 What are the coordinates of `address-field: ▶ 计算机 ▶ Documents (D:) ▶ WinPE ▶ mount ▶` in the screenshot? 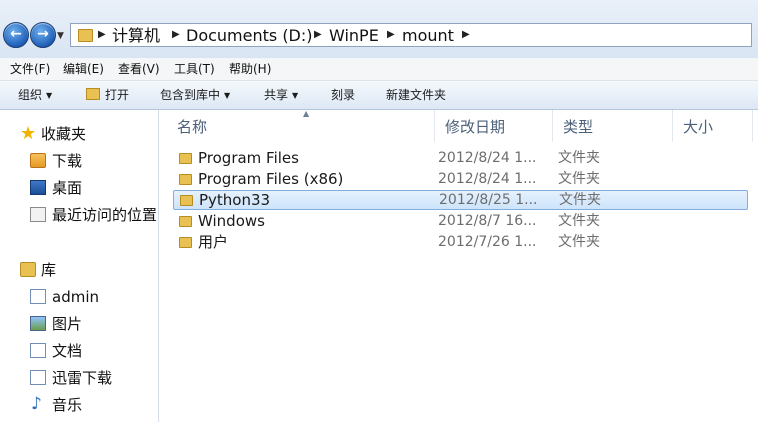 It's located at (411, 35).